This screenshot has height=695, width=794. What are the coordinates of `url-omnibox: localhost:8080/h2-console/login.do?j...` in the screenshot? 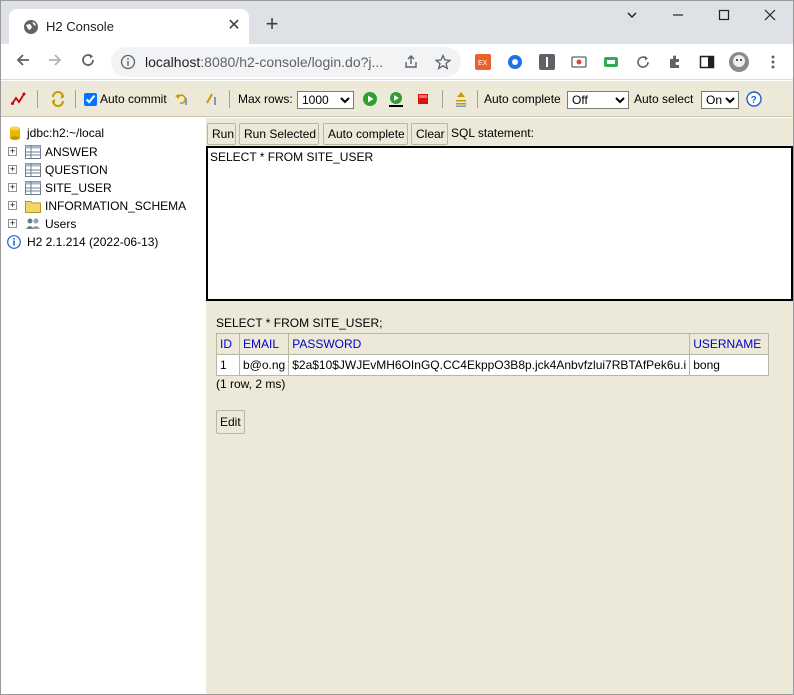 It's located at (286, 62).